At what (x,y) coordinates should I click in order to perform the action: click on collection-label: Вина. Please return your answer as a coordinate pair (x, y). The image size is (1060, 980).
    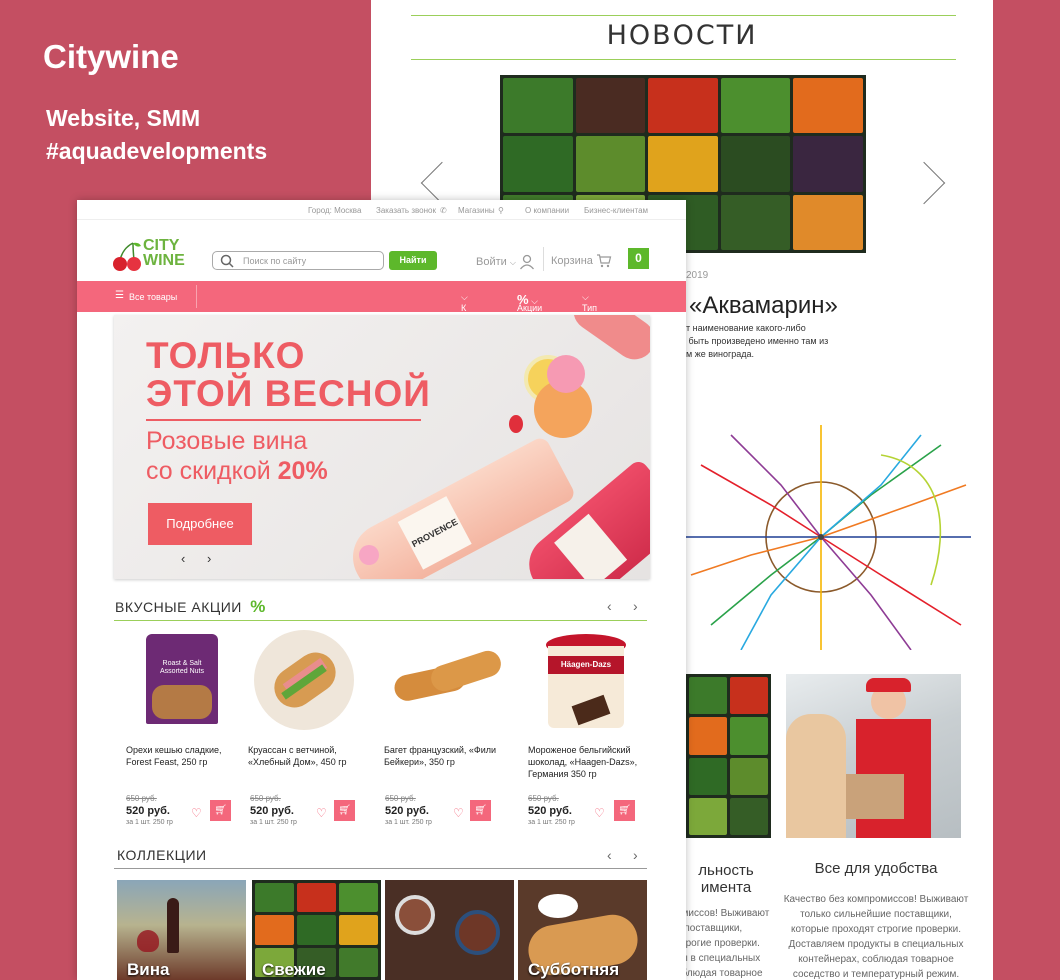
    Looking at the image, I should click on (148, 969).